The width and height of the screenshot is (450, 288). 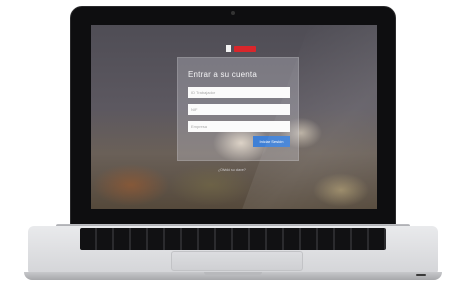 I want to click on login-button: Iniciar Sesión, so click(x=271, y=141).